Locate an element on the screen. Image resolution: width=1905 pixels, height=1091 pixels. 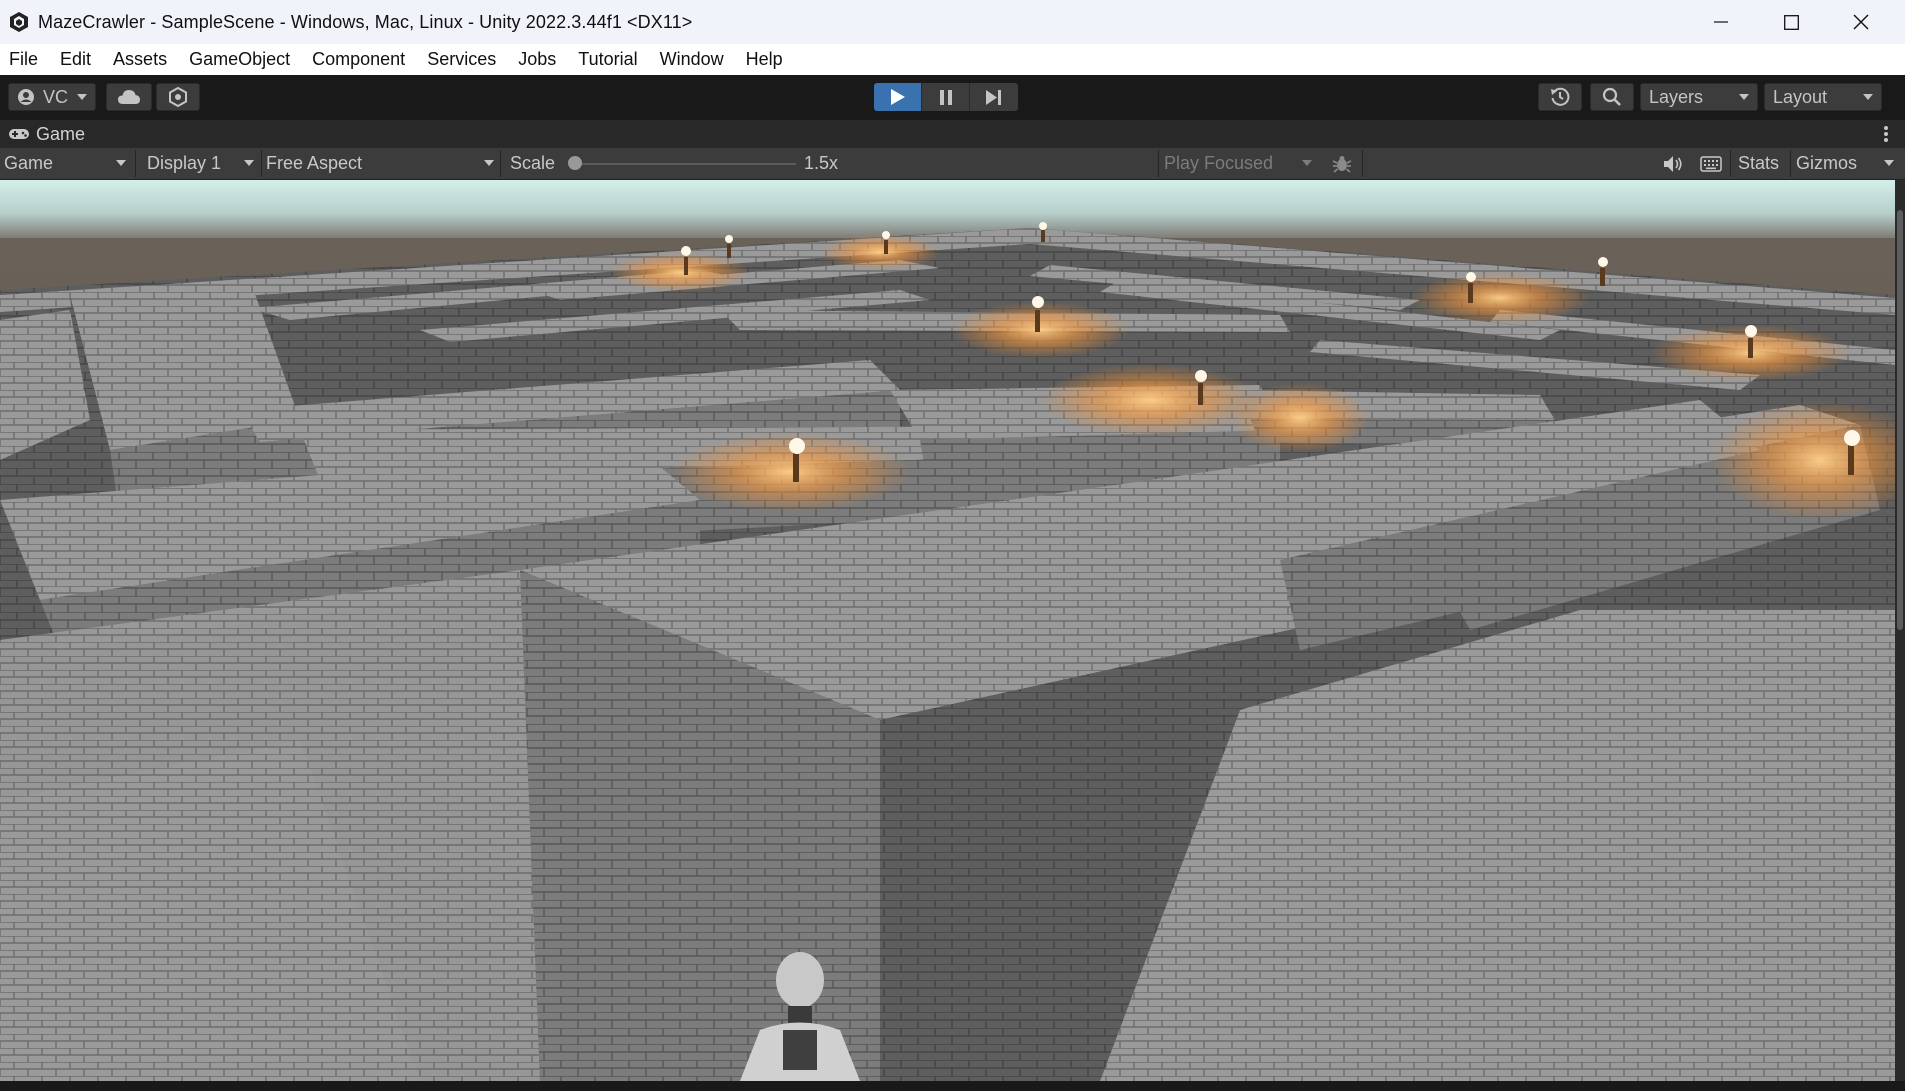
minimize-button is located at coordinates (1721, 22).